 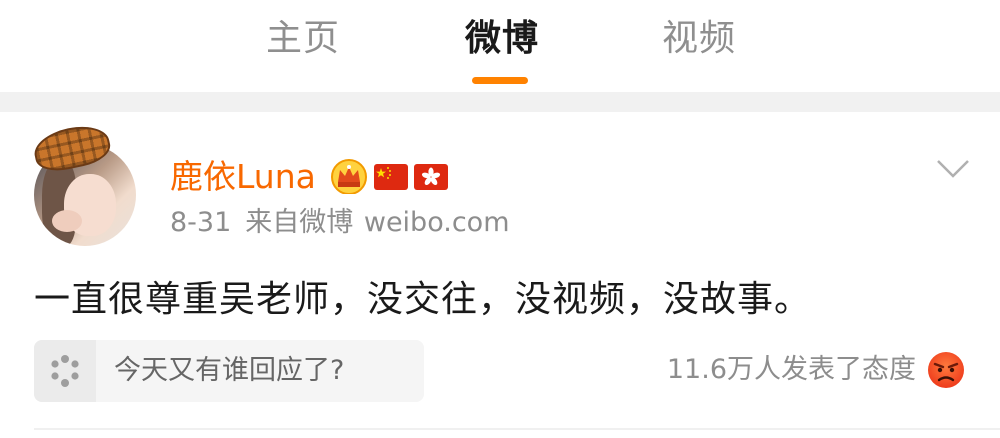 I want to click on prompt-icon-box, so click(x=65, y=371).